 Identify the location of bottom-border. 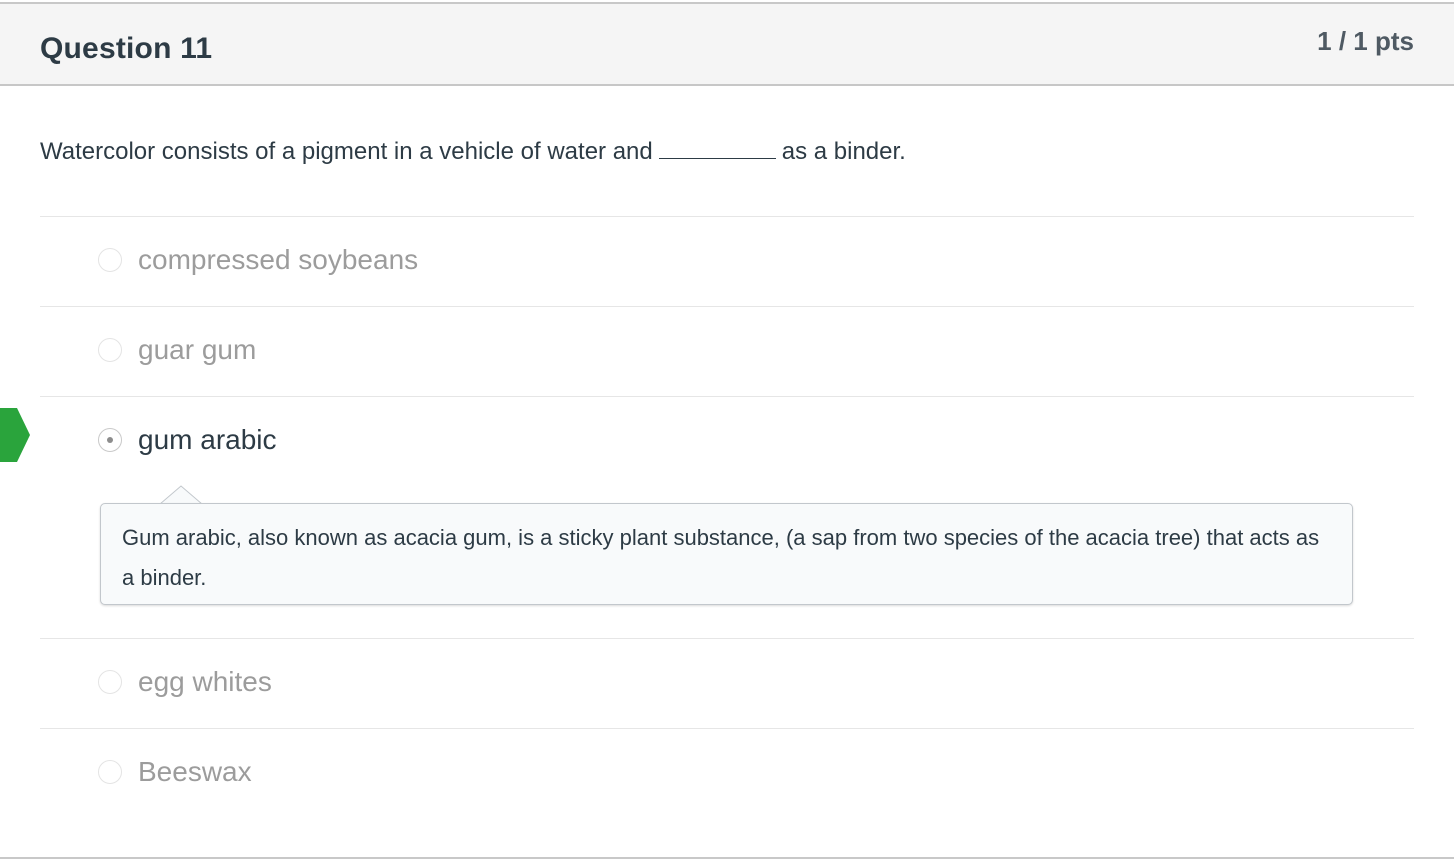
(727, 858).